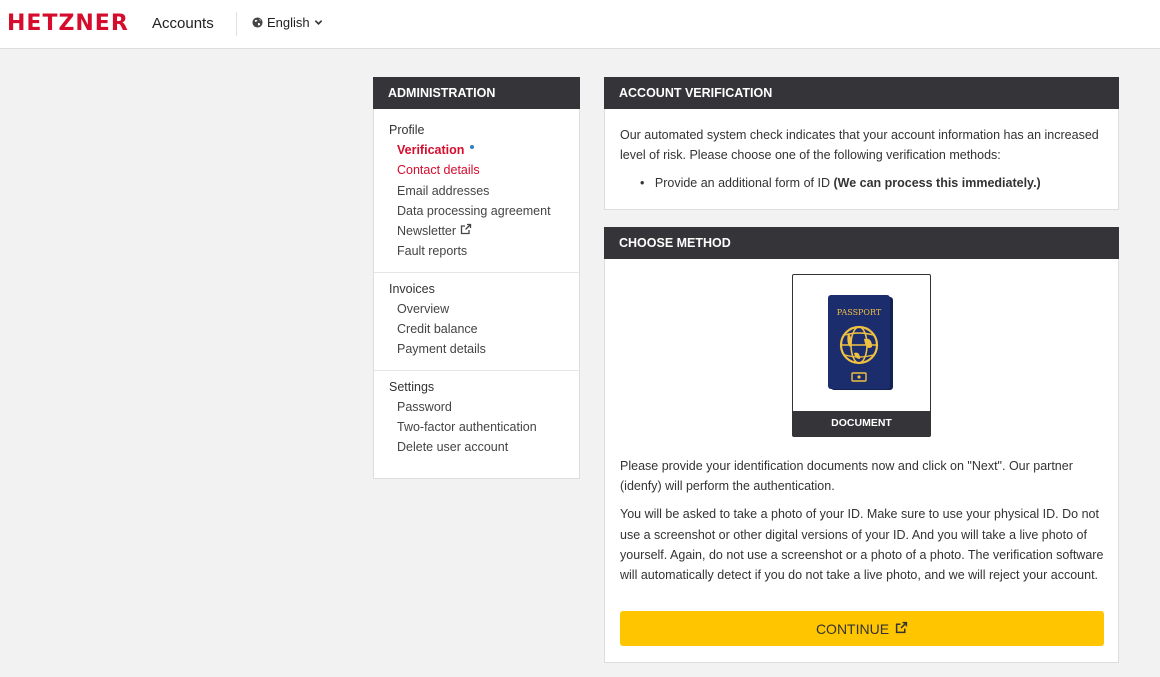 The width and height of the screenshot is (1160, 677). What do you see at coordinates (742, 183) in the screenshot?
I see `option-text: Provide an additional form of ID` at bounding box center [742, 183].